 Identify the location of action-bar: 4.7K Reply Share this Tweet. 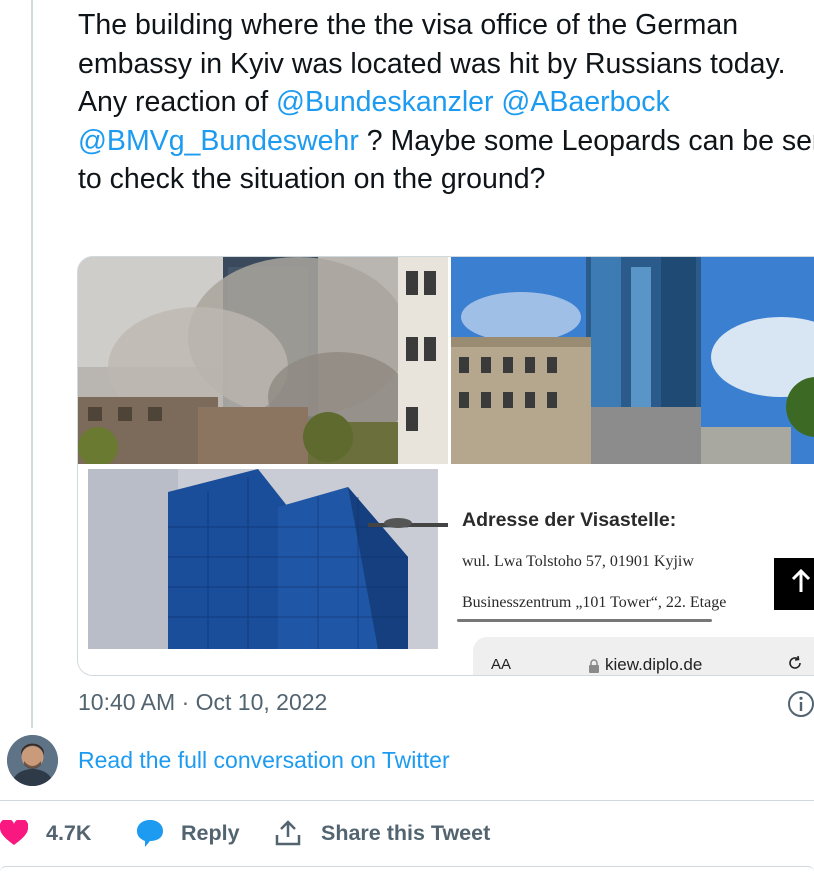
(407, 833).